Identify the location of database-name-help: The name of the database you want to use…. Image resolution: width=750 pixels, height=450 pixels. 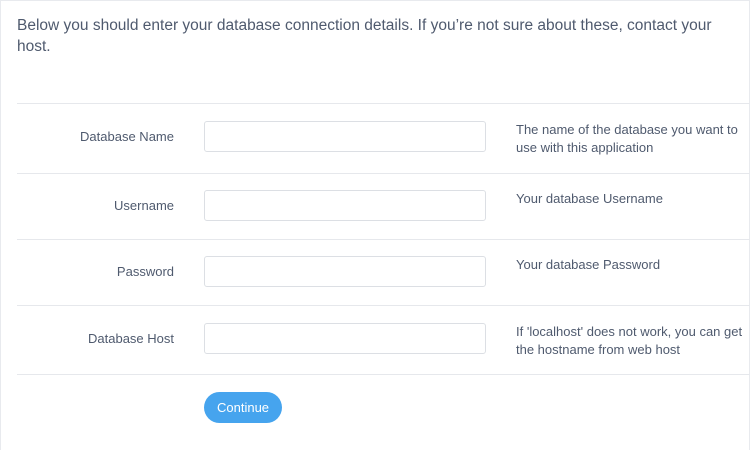
(627, 138).